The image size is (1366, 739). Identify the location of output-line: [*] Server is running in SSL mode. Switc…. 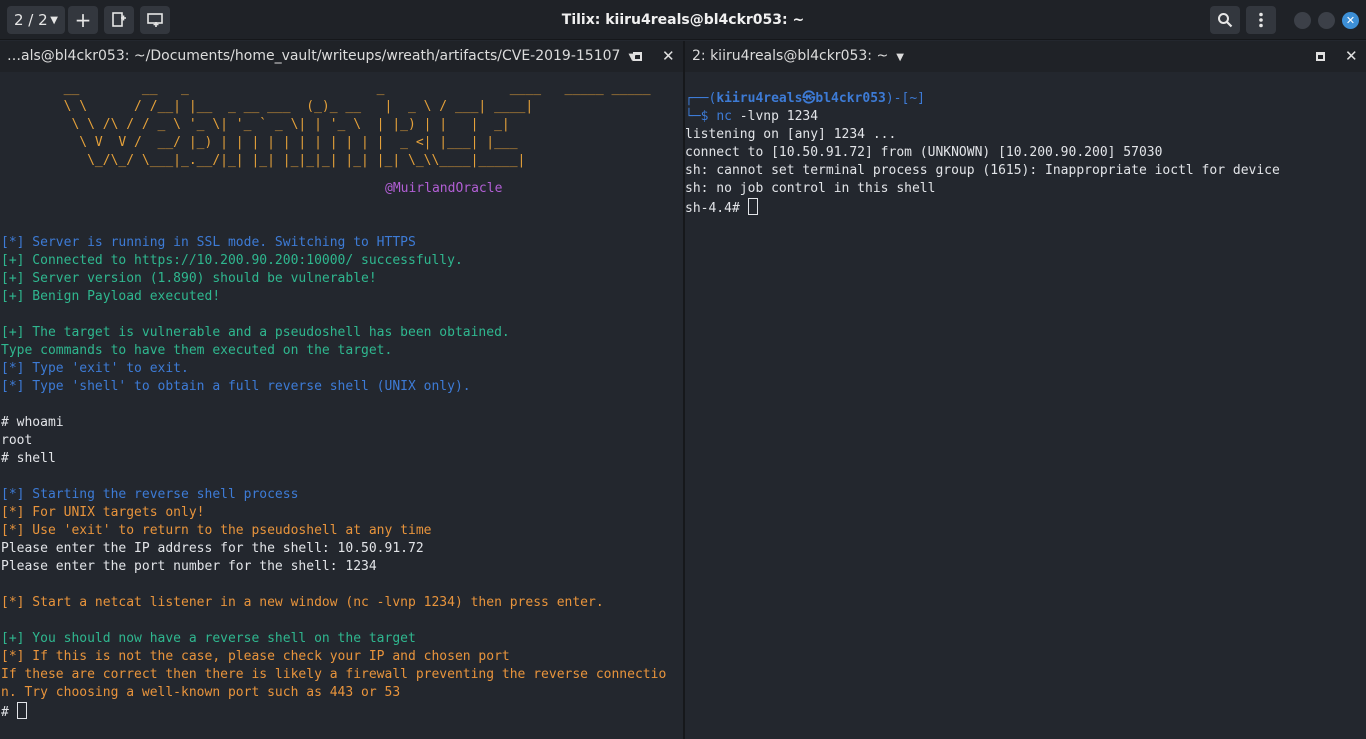
(208, 242).